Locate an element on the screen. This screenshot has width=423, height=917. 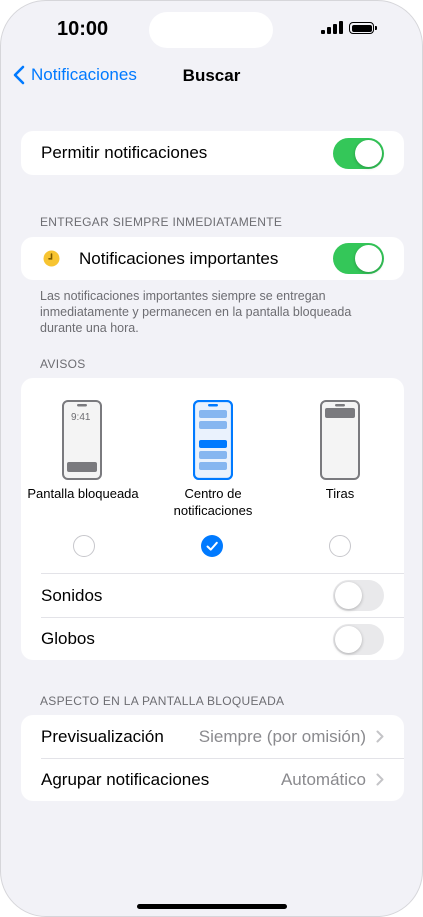
cellular-signal-icon is located at coordinates (332, 27).